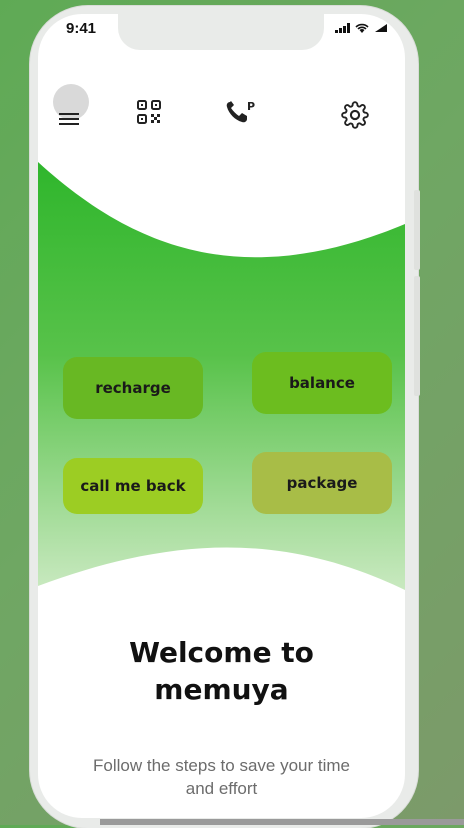 The width and height of the screenshot is (464, 828). What do you see at coordinates (381, 28) in the screenshot?
I see `battery-icon` at bounding box center [381, 28].